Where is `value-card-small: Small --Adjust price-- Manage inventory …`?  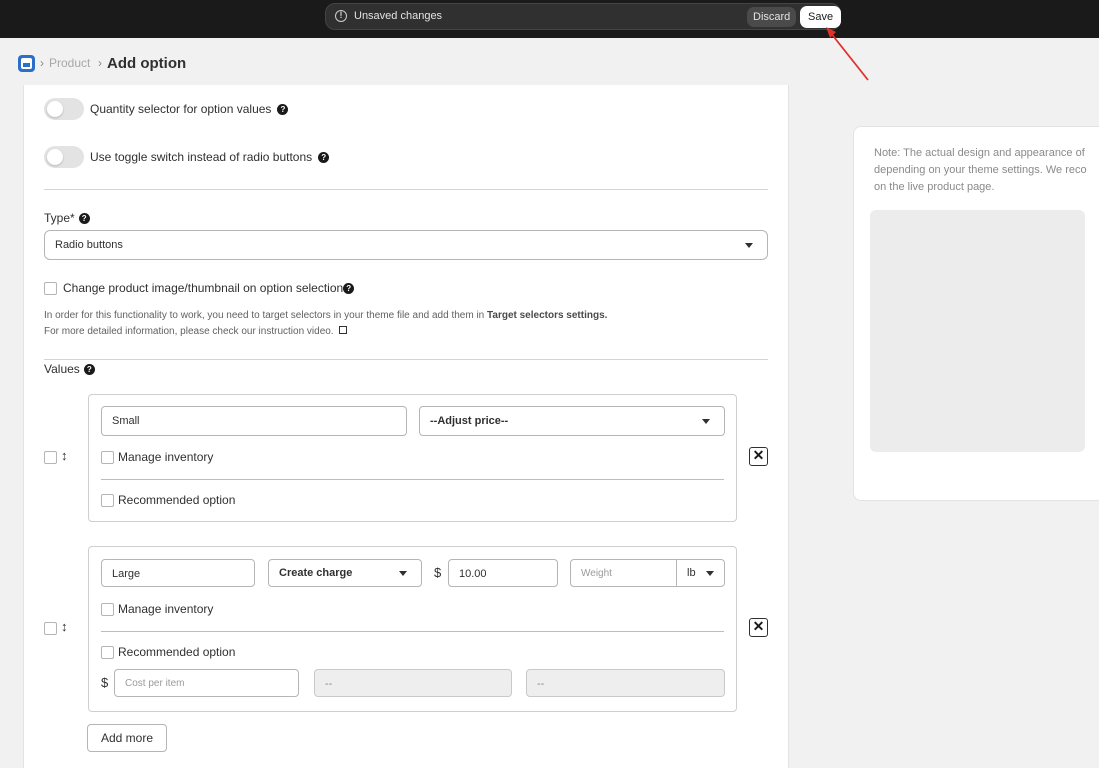 value-card-small: Small --Adjust price-- Manage inventory … is located at coordinates (412, 458).